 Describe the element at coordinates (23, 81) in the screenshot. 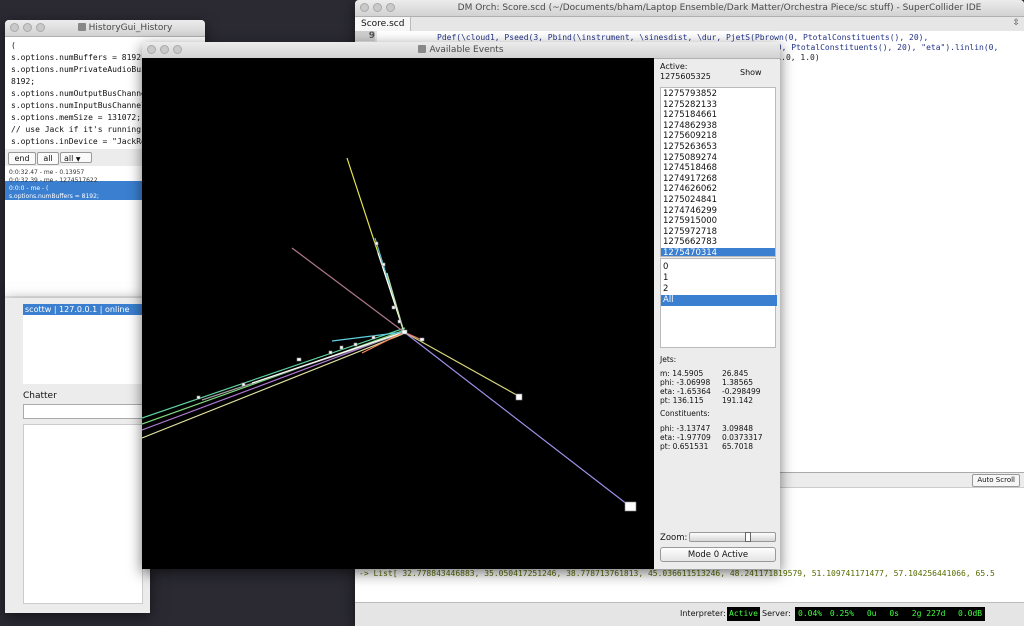

I see `history-text-line: 8192;` at that location.